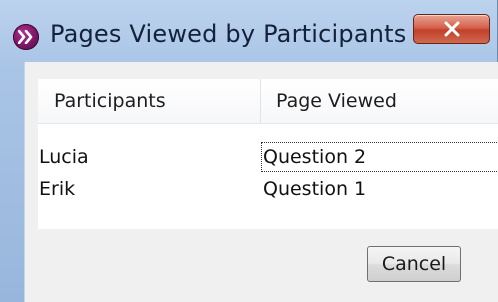 This screenshot has height=302, width=498. What do you see at coordinates (315, 189) in the screenshot?
I see `page-viewed-cell: Question 1` at bounding box center [315, 189].